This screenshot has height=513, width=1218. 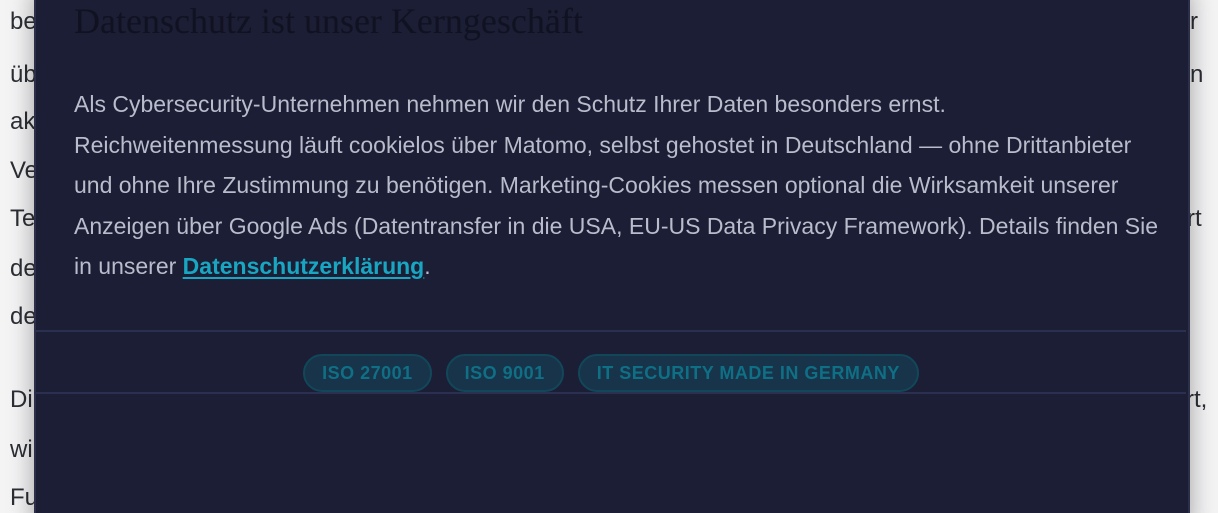 I want to click on badge-made-in-germany: IT SECURITY MADE IN GERMANY, so click(x=748, y=373).